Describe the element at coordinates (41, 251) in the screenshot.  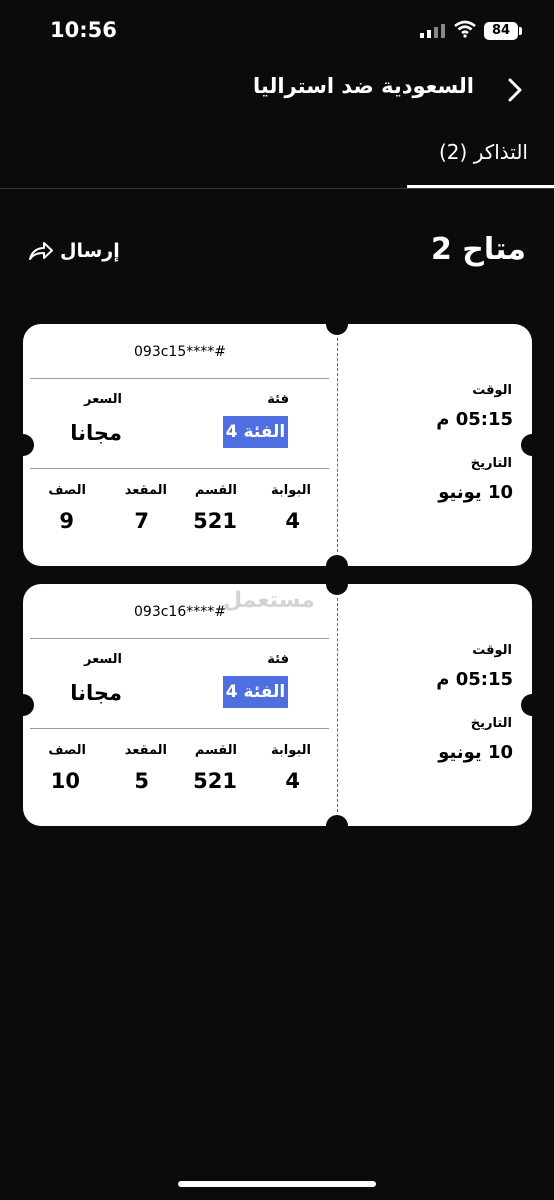
I see `share-arrow-icon` at that location.